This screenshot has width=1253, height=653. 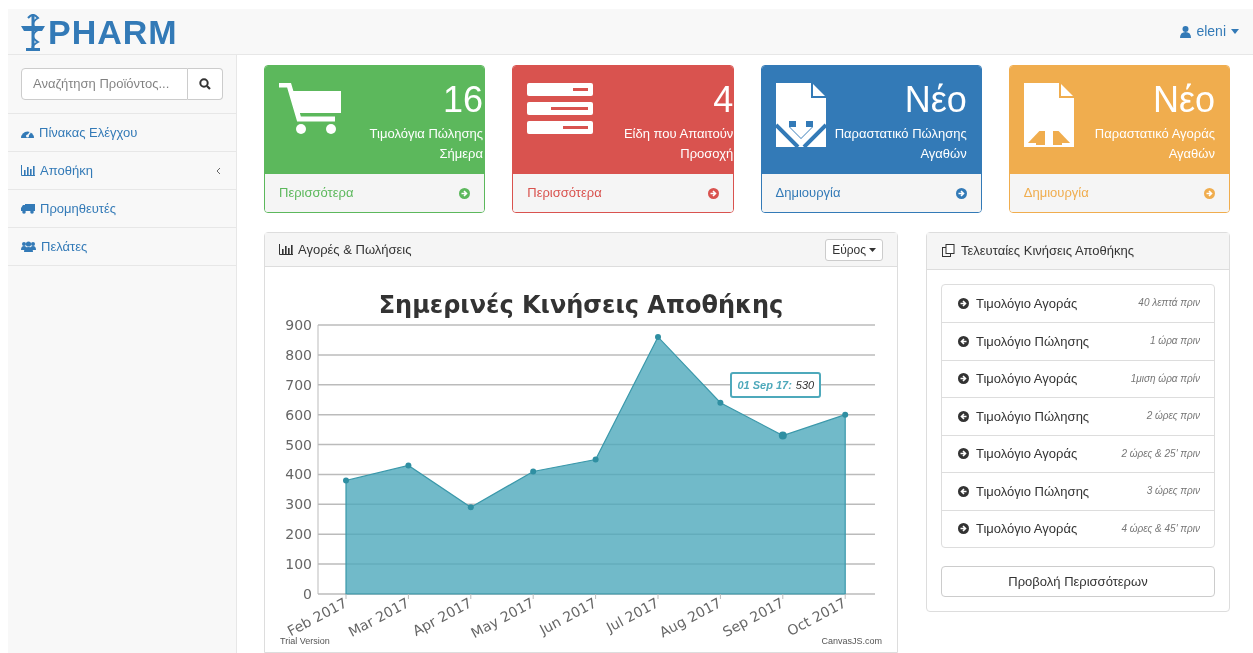 What do you see at coordinates (1169, 302) in the screenshot?
I see `time-label: 40 λεπτά πριν` at bounding box center [1169, 302].